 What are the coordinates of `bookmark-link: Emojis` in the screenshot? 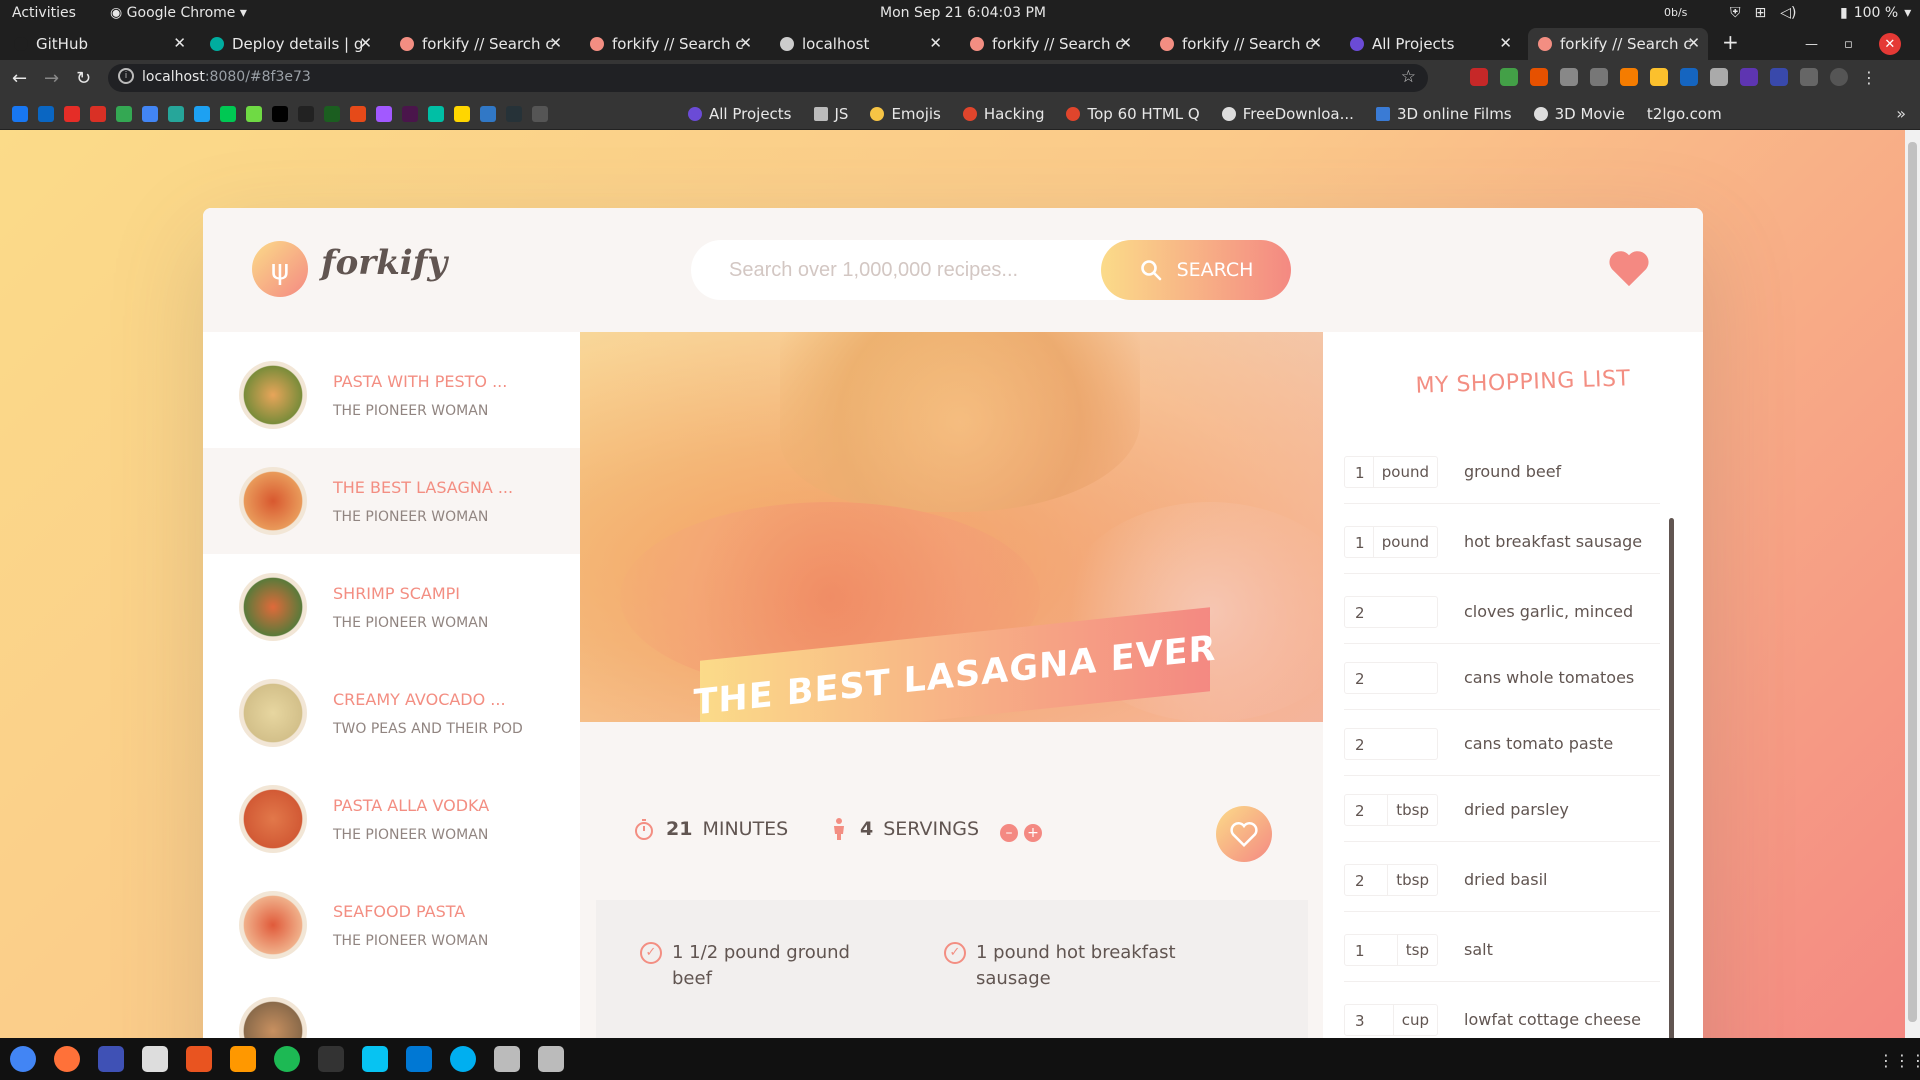 It's located at (905, 114).